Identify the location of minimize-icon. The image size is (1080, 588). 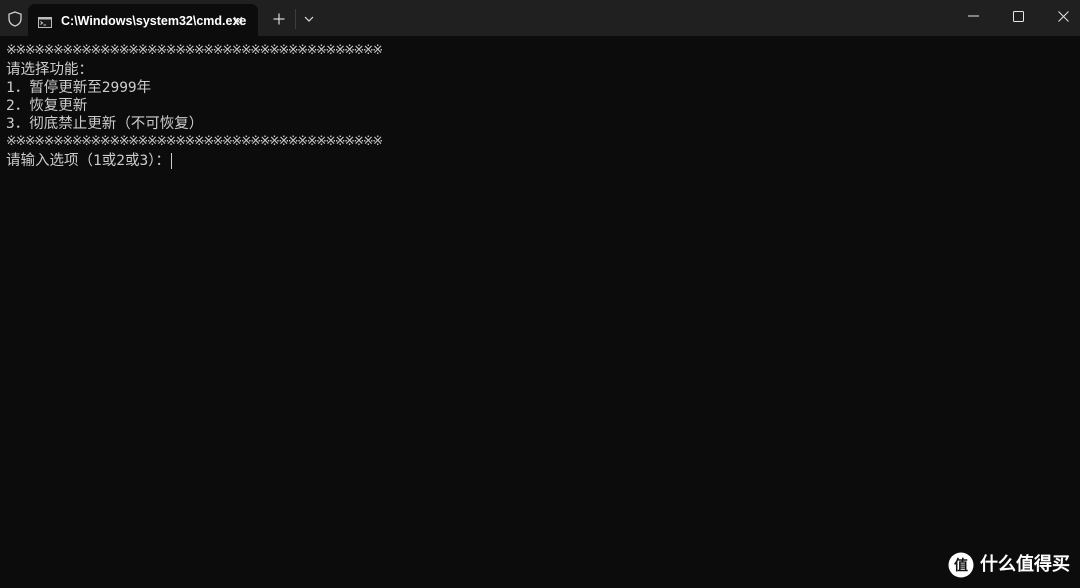
(973, 16).